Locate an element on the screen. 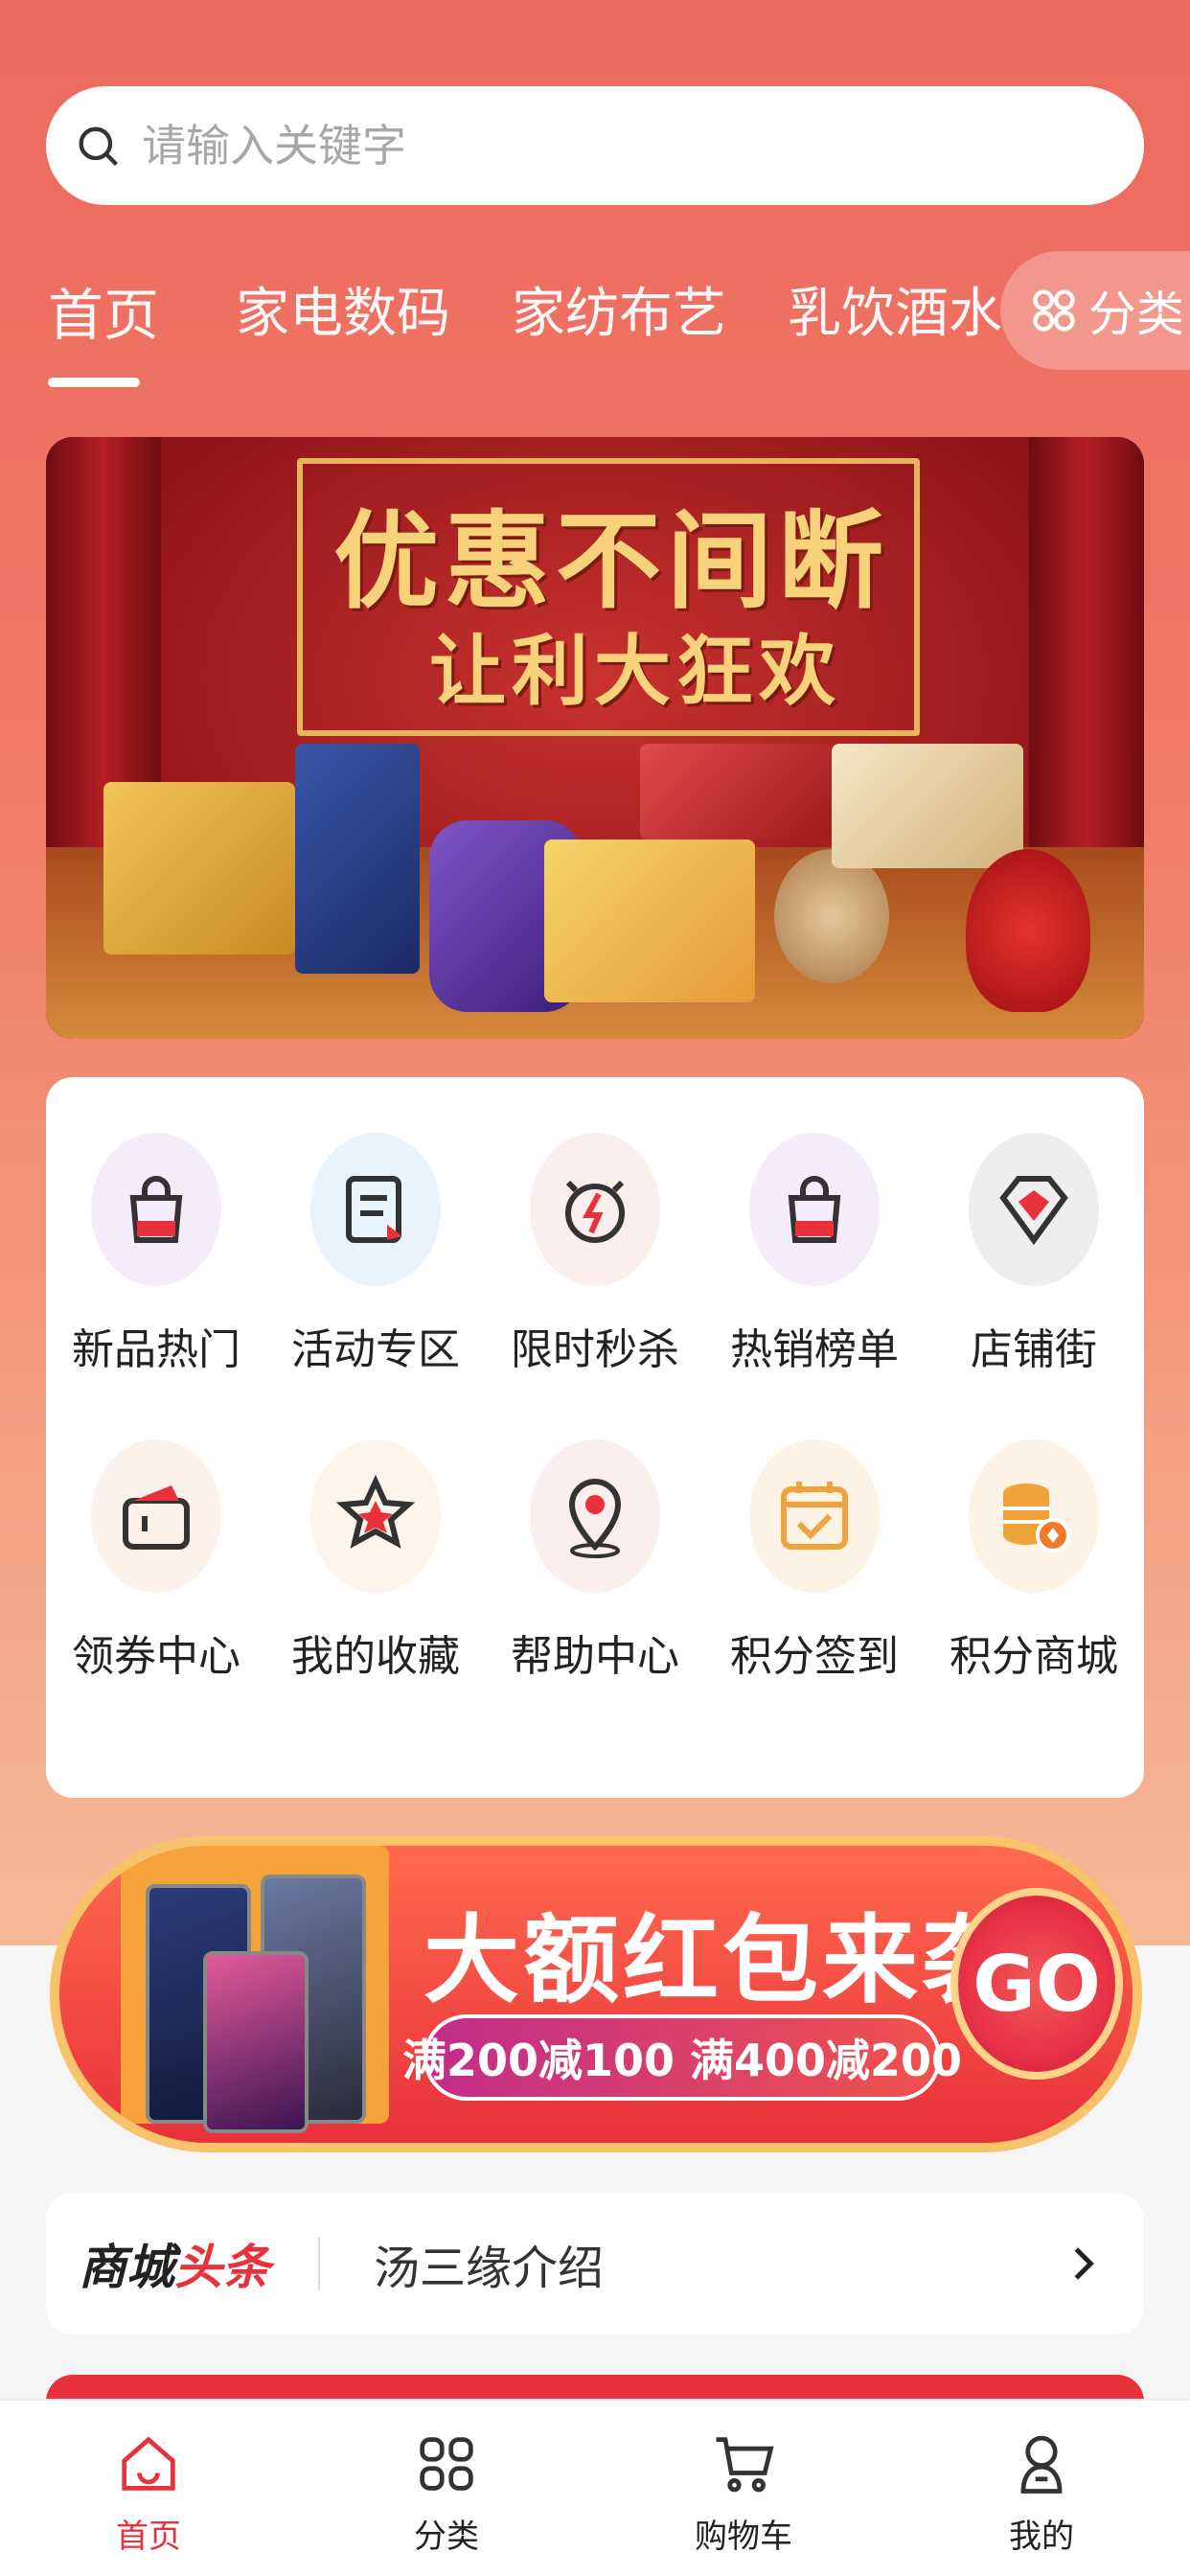  headline-brand-red: 头条 is located at coordinates (222, 2267).